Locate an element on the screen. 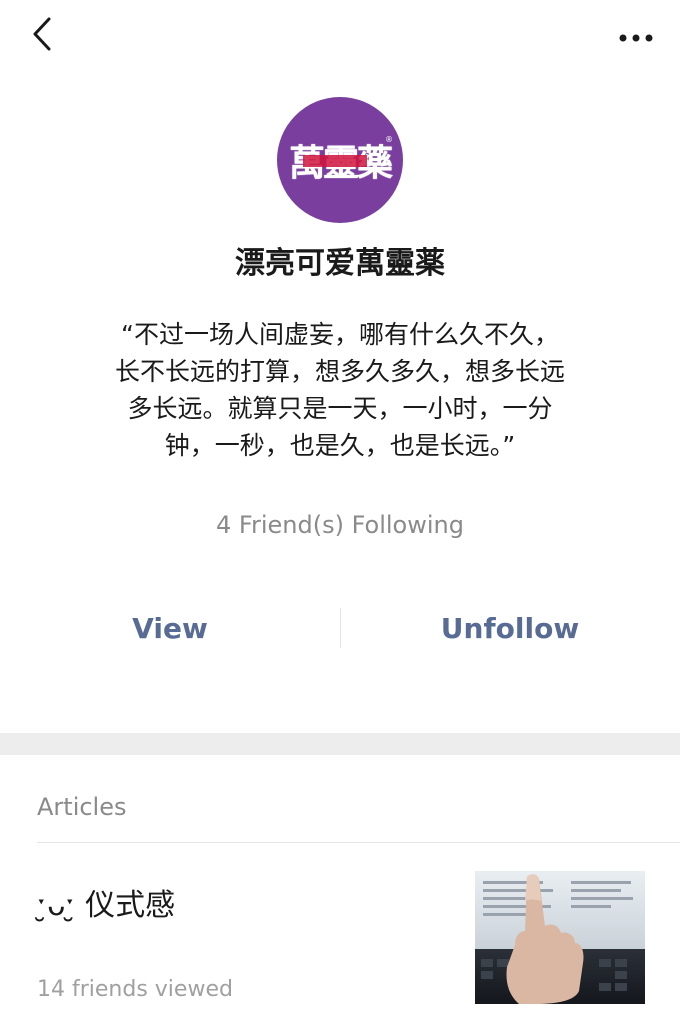 The height and width of the screenshot is (1024, 680). bio-line: 钟，一秒，也是久，也是长远。” is located at coordinates (340, 445).